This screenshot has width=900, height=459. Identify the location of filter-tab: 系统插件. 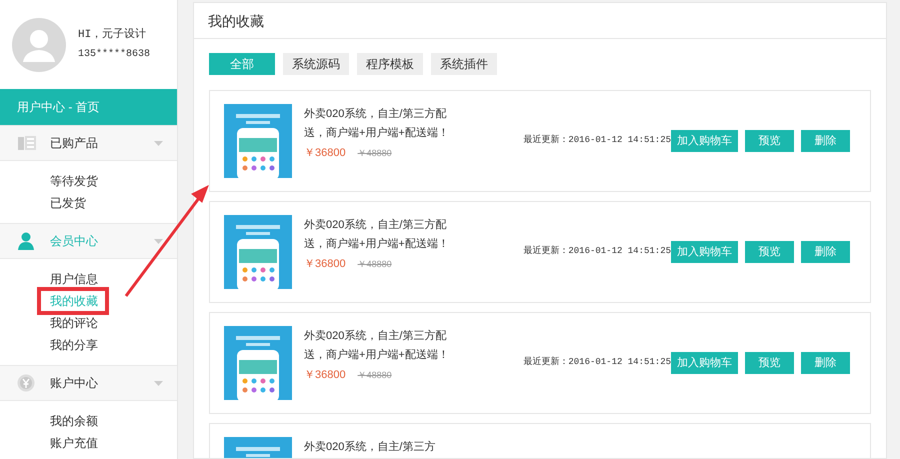
(464, 64).